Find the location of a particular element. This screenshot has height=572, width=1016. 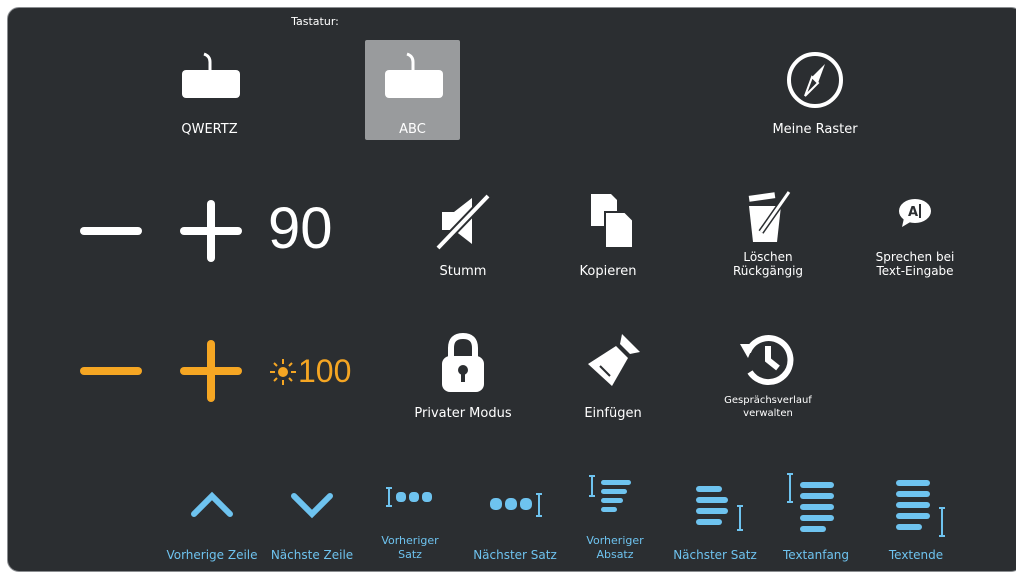

keyboard-section-title: Tastatur: is located at coordinates (315, 21).